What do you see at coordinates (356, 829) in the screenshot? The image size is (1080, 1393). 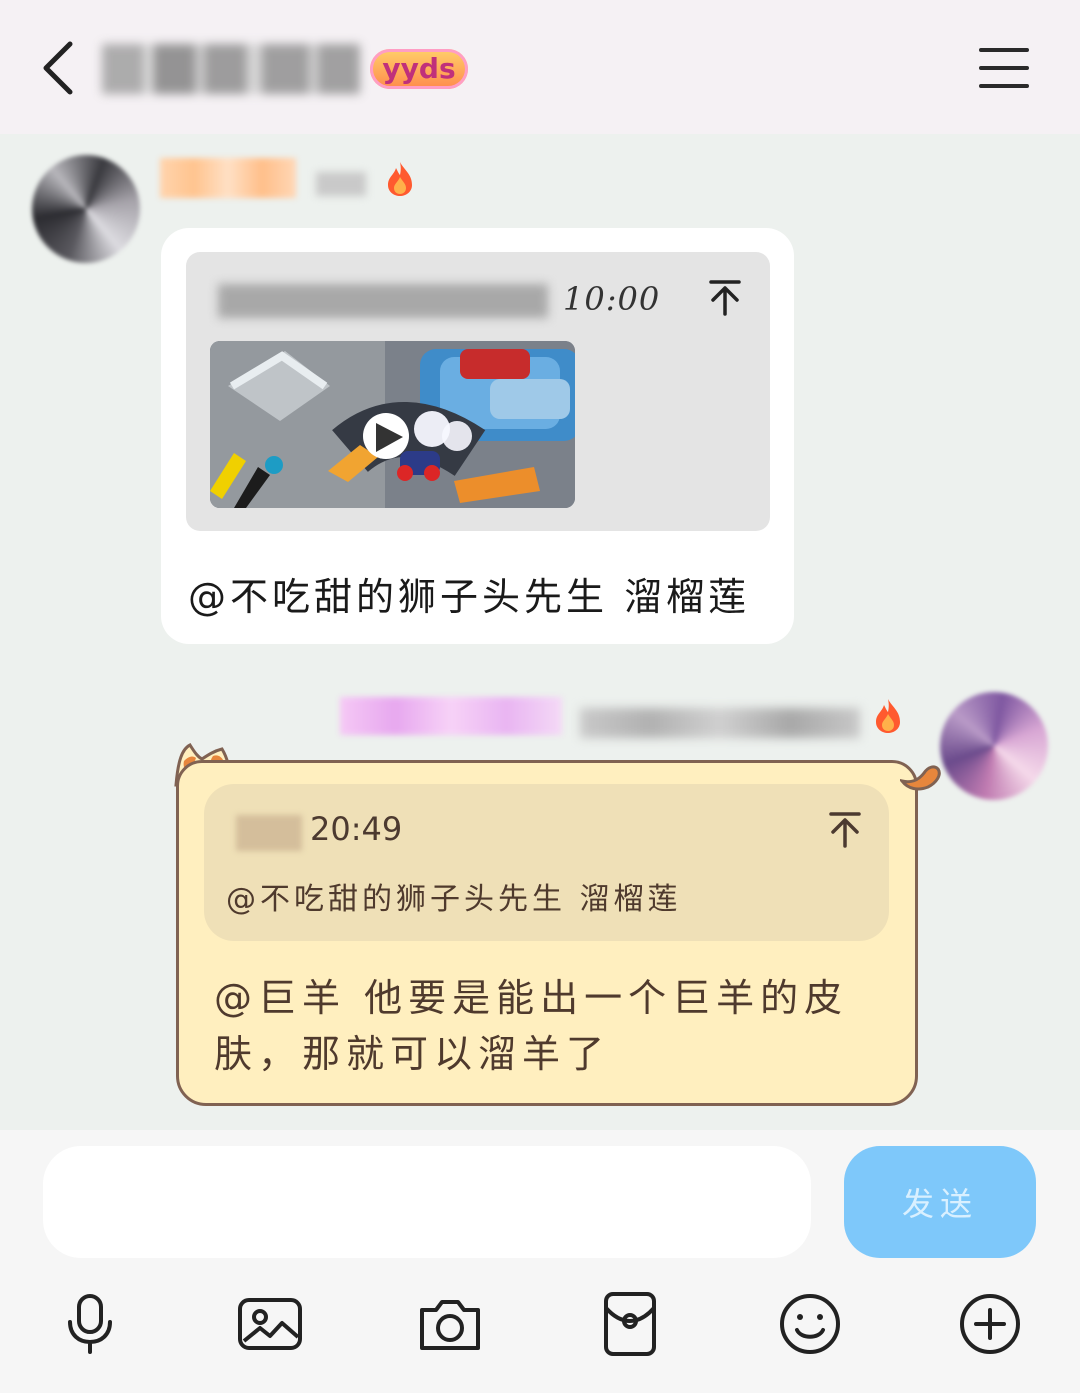 I see `reply-time: 20:49` at bounding box center [356, 829].